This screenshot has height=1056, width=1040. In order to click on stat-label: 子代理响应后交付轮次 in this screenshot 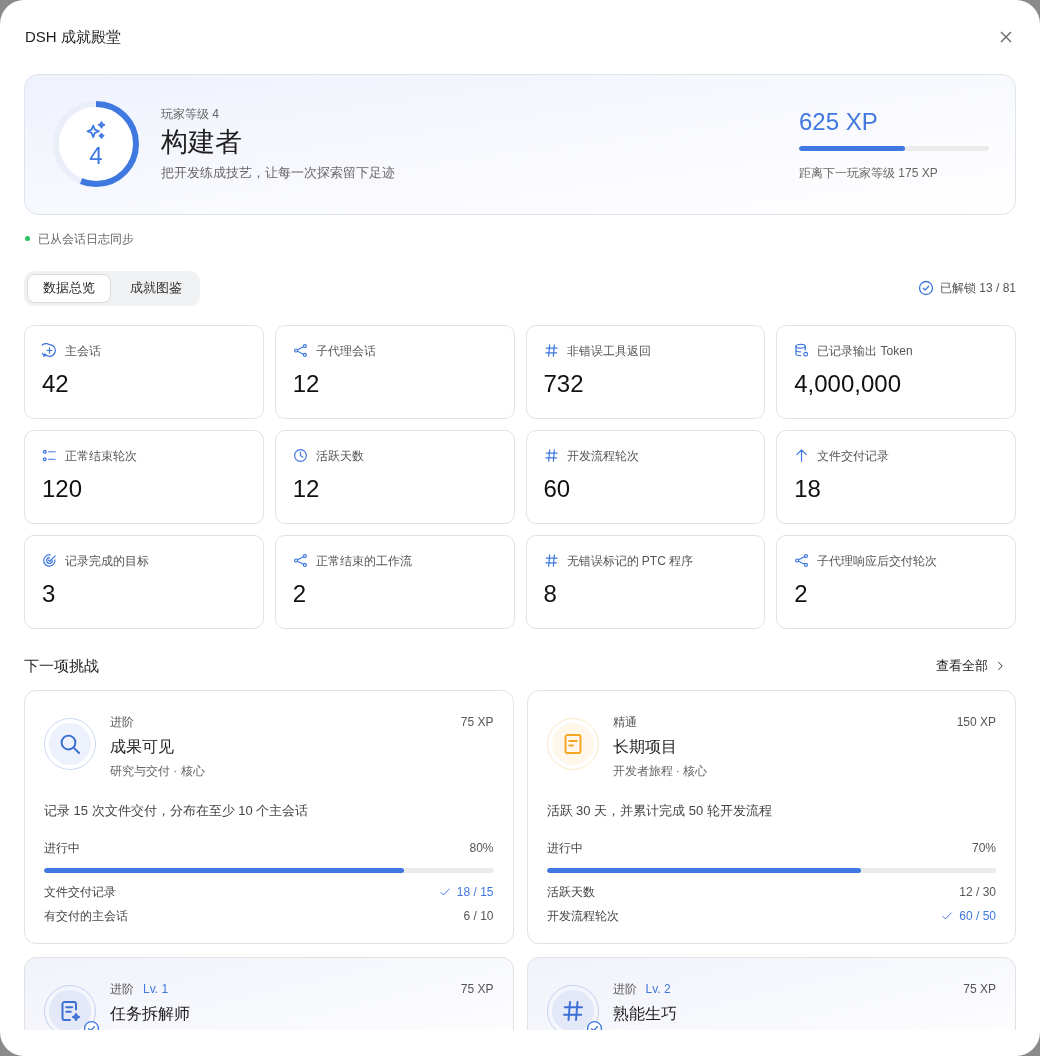, I will do `click(877, 561)`.